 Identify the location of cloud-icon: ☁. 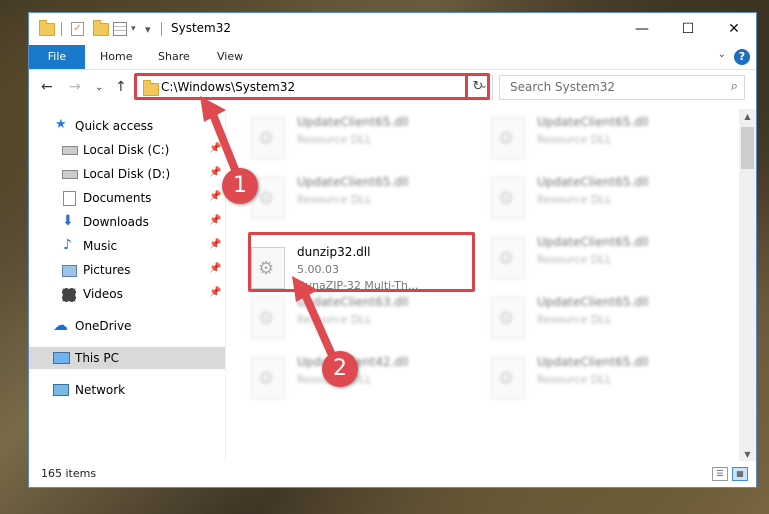
(60, 325).